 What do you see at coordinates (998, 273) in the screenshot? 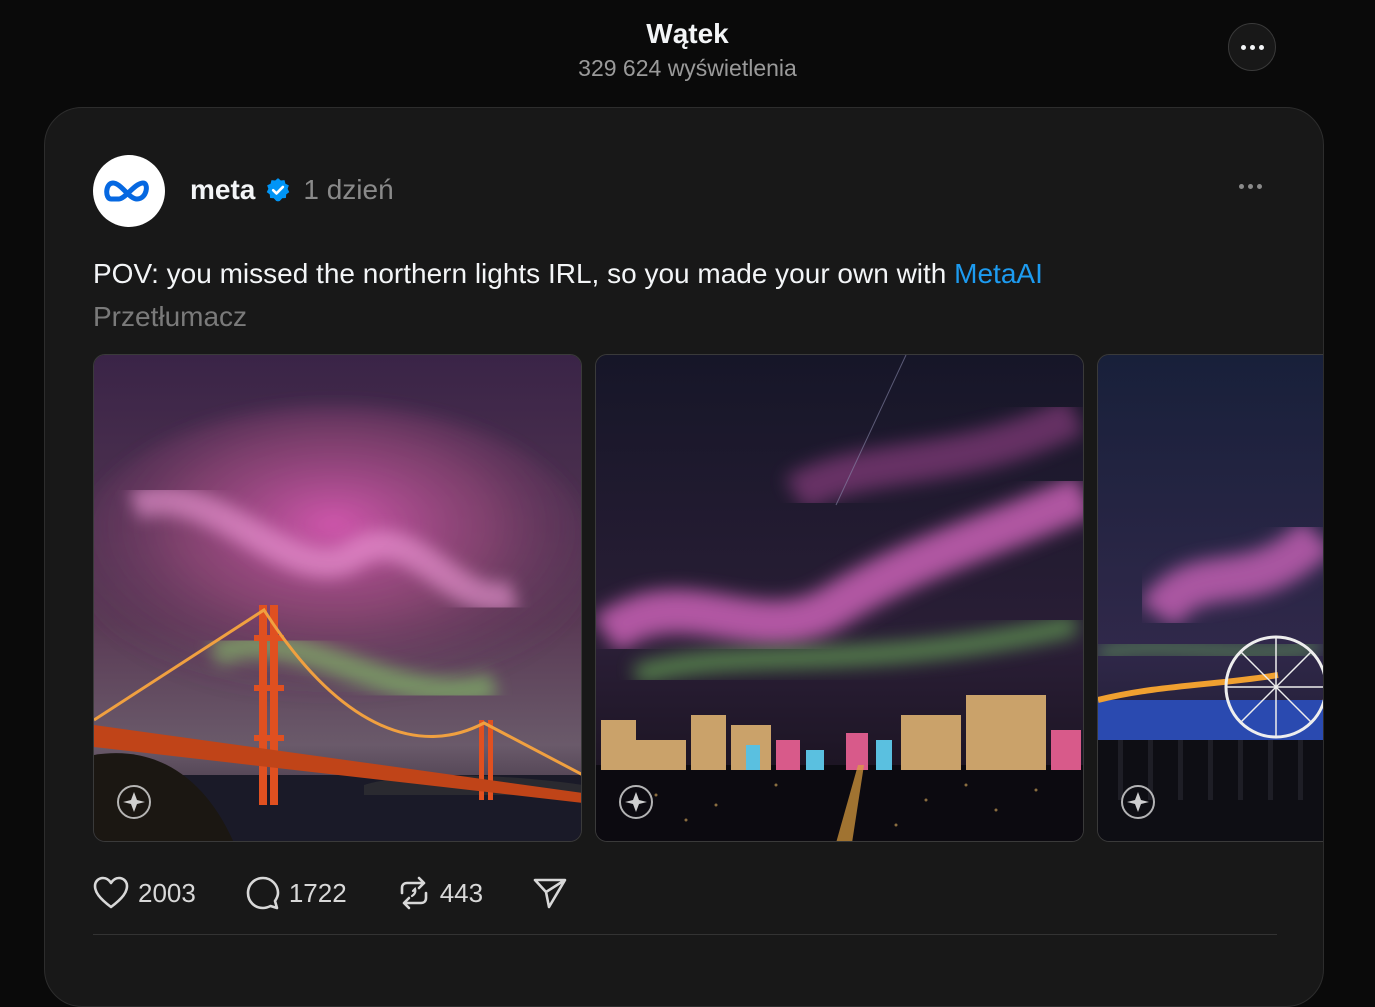
I see `post-link: MetaAI` at bounding box center [998, 273].